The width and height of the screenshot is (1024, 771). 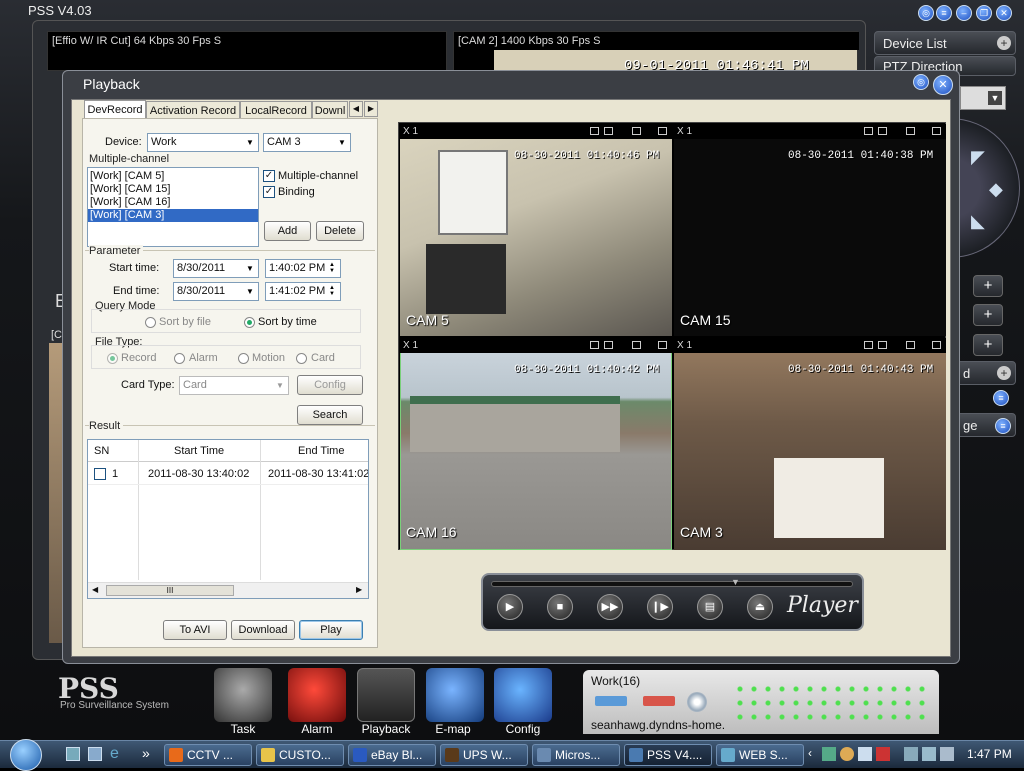 What do you see at coordinates (523, 695) in the screenshot?
I see `config-icon` at bounding box center [523, 695].